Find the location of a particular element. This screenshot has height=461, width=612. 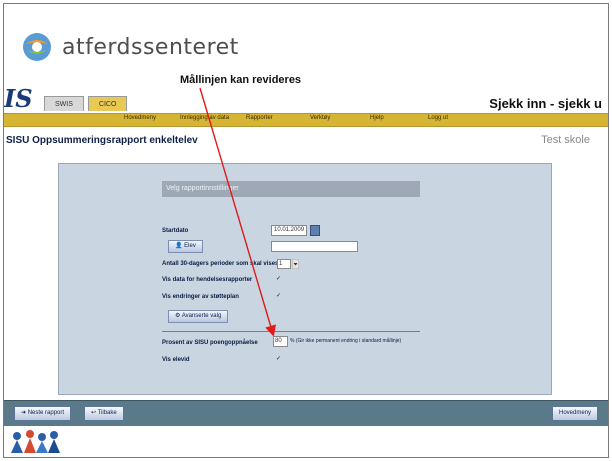

avanserte-valg-button: ⚙ Avanserte valg is located at coordinates (198, 316).